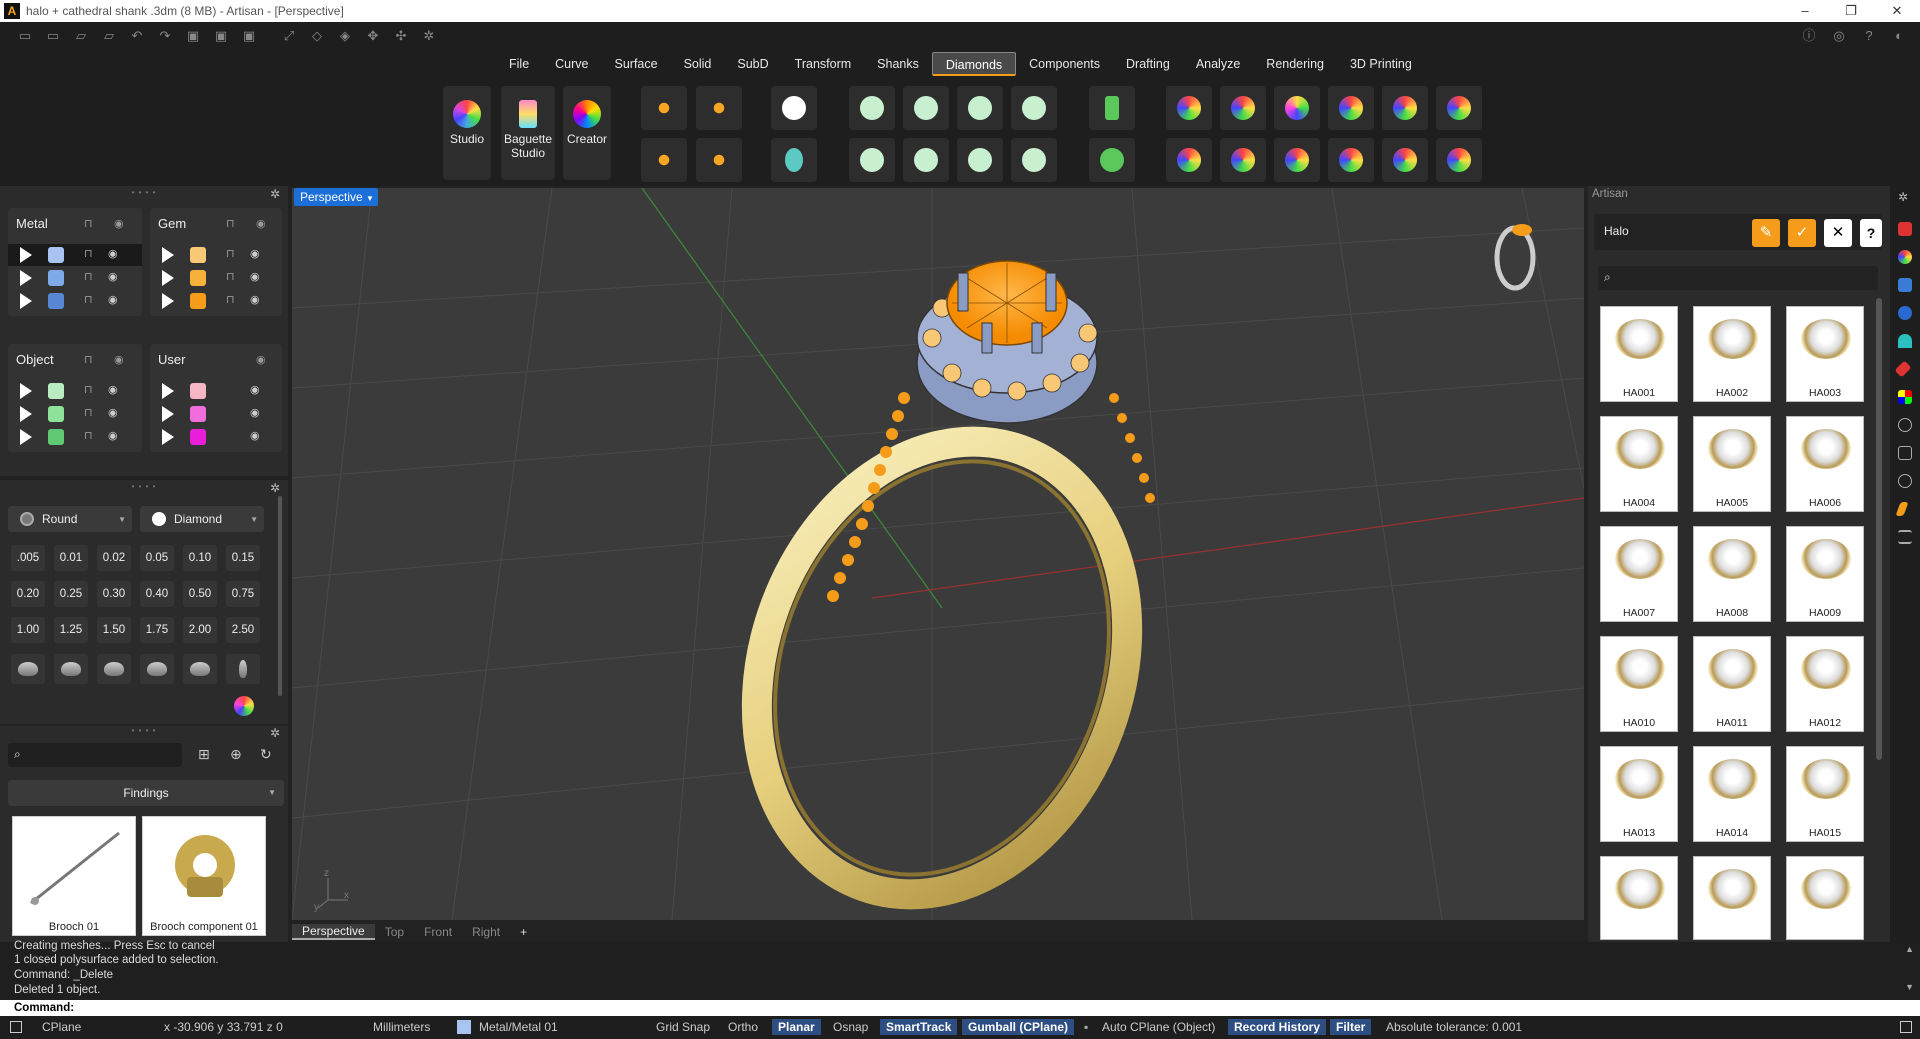 Image resolution: width=1920 pixels, height=1039 pixels. Describe the element at coordinates (636, 64) in the screenshot. I see `tab-surface: Surface` at that location.